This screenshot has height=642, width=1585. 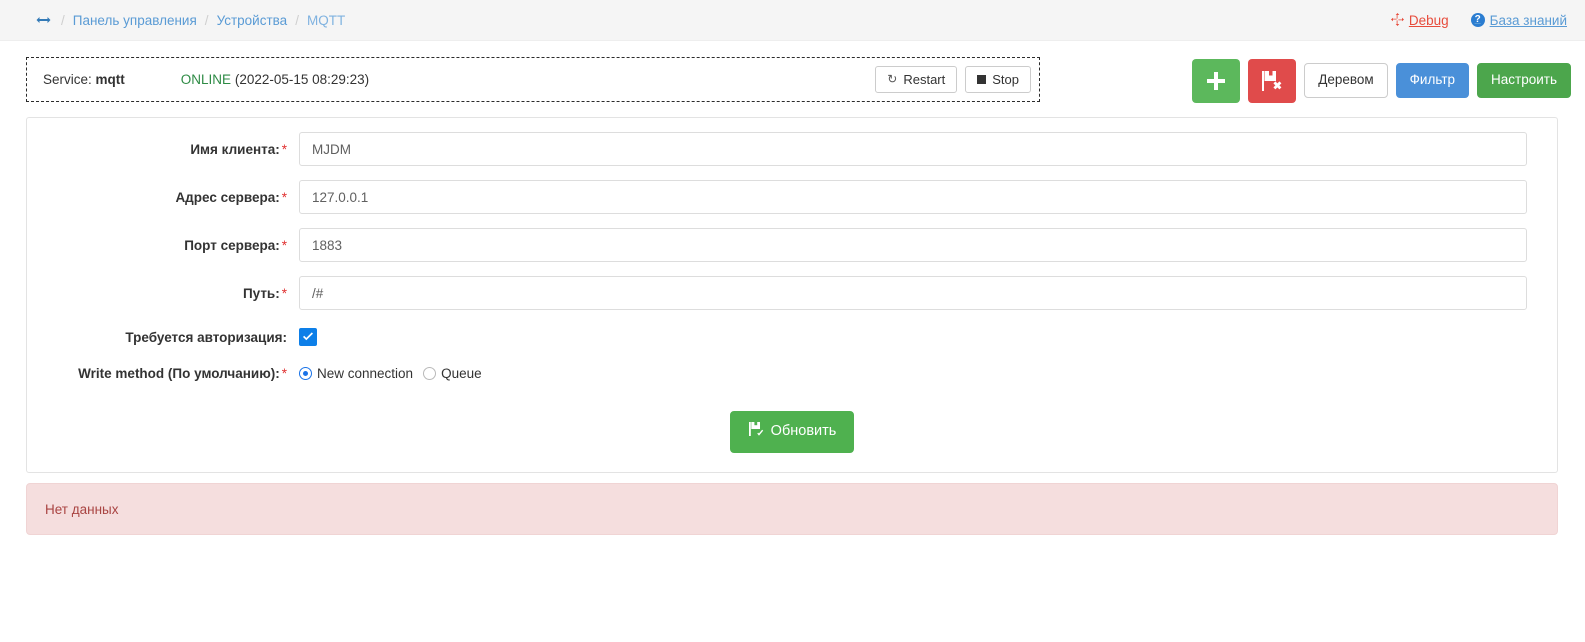 I want to click on service-name-value: mqtt, so click(x=110, y=79).